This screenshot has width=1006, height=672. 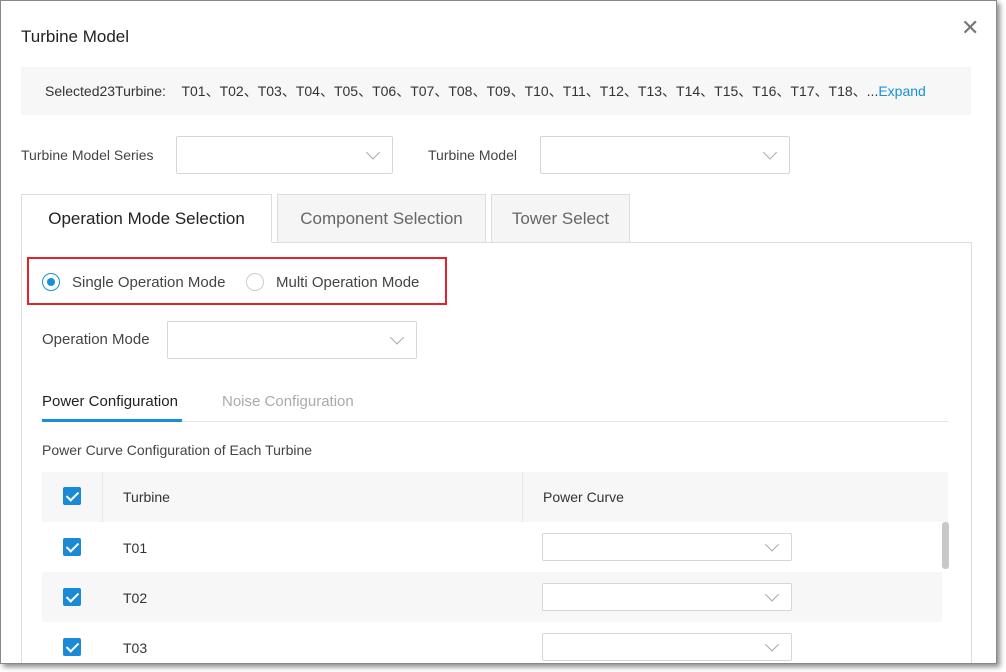 What do you see at coordinates (945, 545) in the screenshot?
I see `scrollbar` at bounding box center [945, 545].